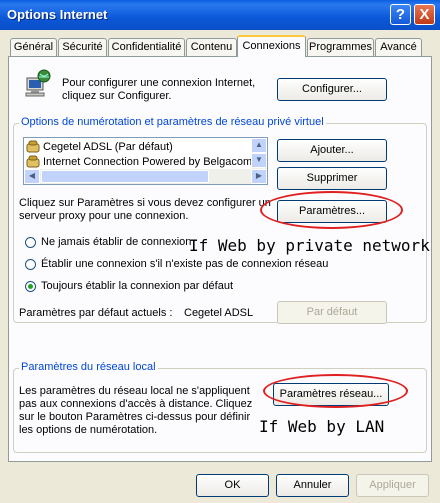 The height and width of the screenshot is (503, 440). I want to click on connection-name: Cegetel ADSL (Par défaut), so click(108, 147).